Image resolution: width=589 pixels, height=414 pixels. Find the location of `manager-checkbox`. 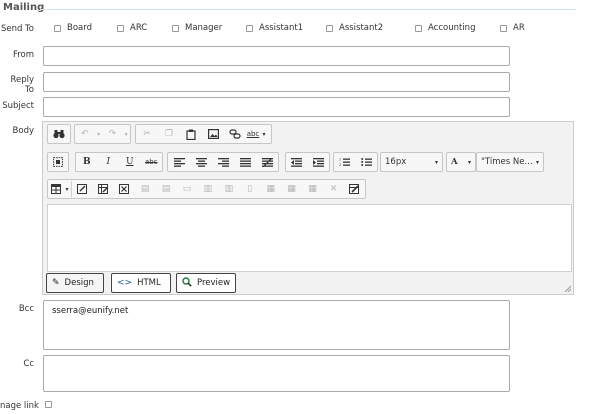

manager-checkbox is located at coordinates (175, 28).